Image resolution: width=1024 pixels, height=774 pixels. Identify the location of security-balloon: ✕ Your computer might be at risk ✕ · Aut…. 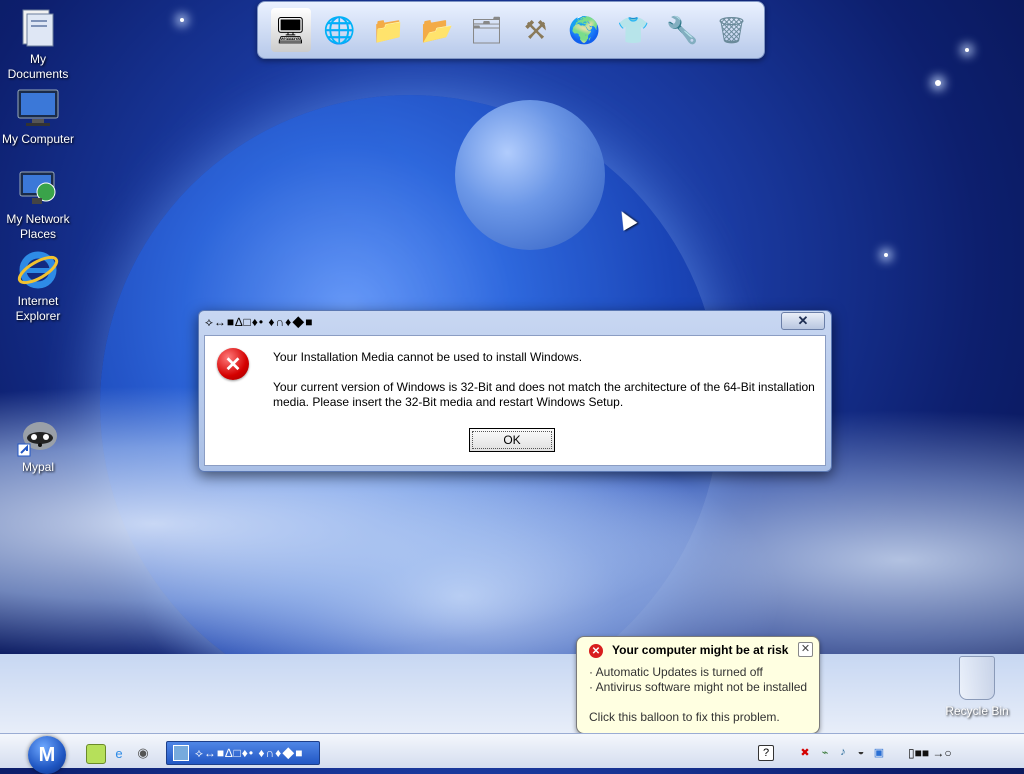
(698, 691).